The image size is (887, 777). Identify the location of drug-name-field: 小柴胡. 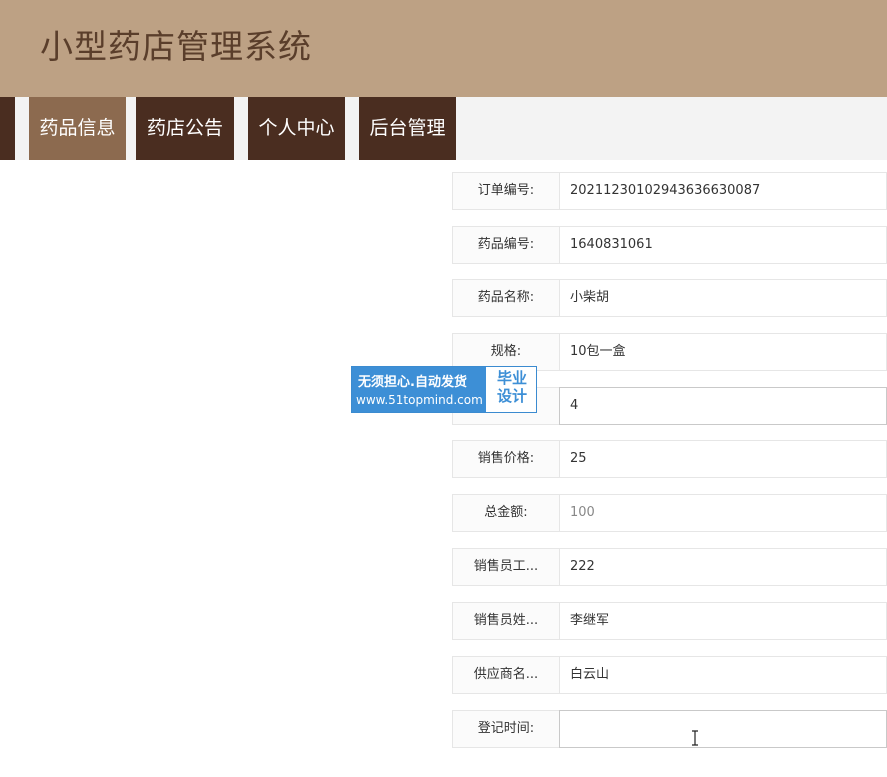
(723, 298).